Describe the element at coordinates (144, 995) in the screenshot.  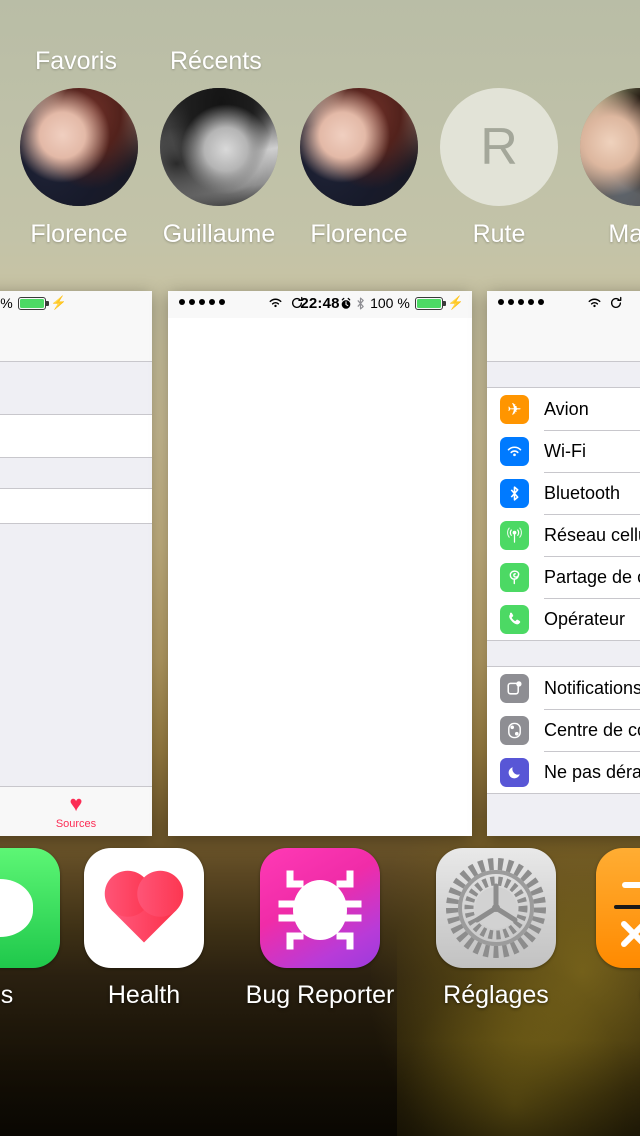
I see `dock-app-label: Health` at that location.